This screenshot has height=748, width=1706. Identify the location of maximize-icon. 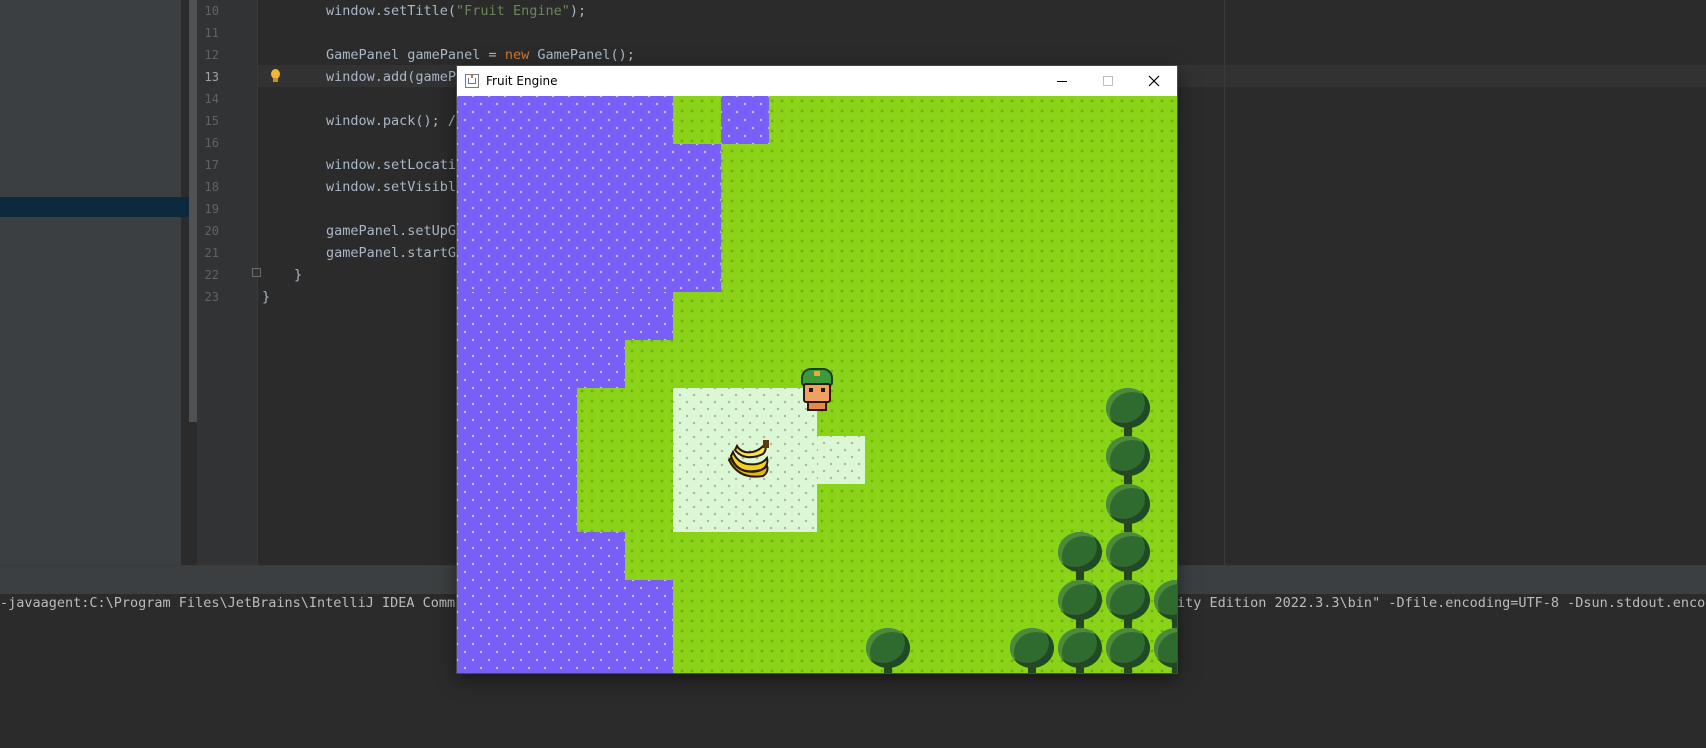
(1108, 81).